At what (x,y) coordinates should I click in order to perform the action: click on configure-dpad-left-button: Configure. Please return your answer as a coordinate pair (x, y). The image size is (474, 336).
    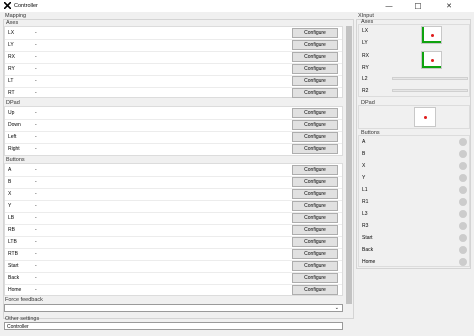
    Looking at the image, I should click on (315, 137).